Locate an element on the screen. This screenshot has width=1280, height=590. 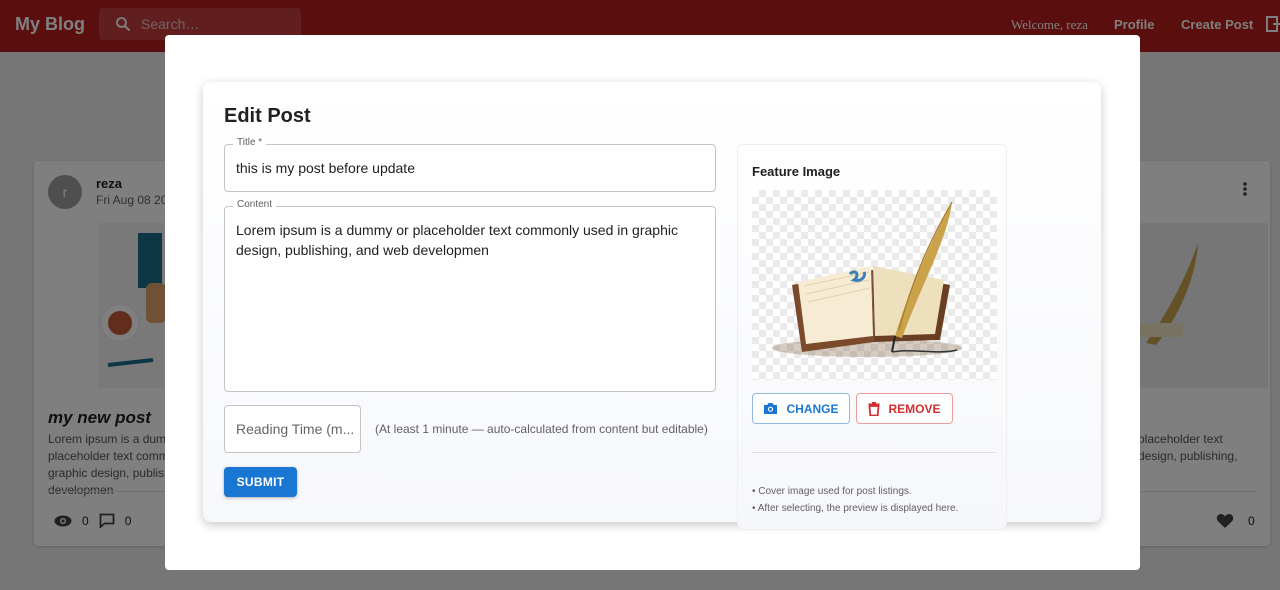
remove-image-button: REMOVE is located at coordinates (904, 408).